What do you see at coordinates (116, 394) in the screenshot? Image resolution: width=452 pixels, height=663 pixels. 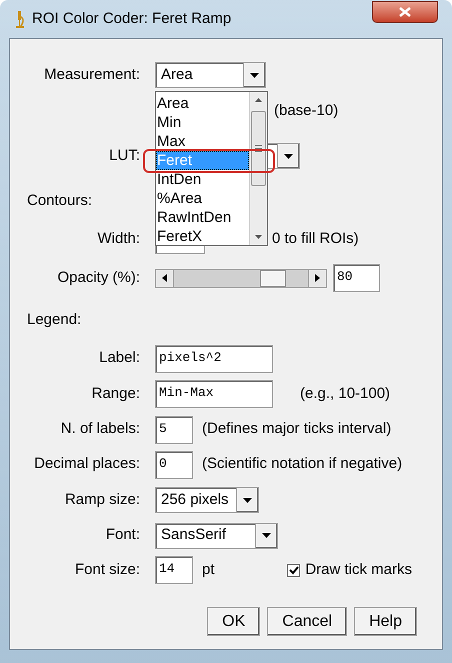 I see `field-label: Range:` at bounding box center [116, 394].